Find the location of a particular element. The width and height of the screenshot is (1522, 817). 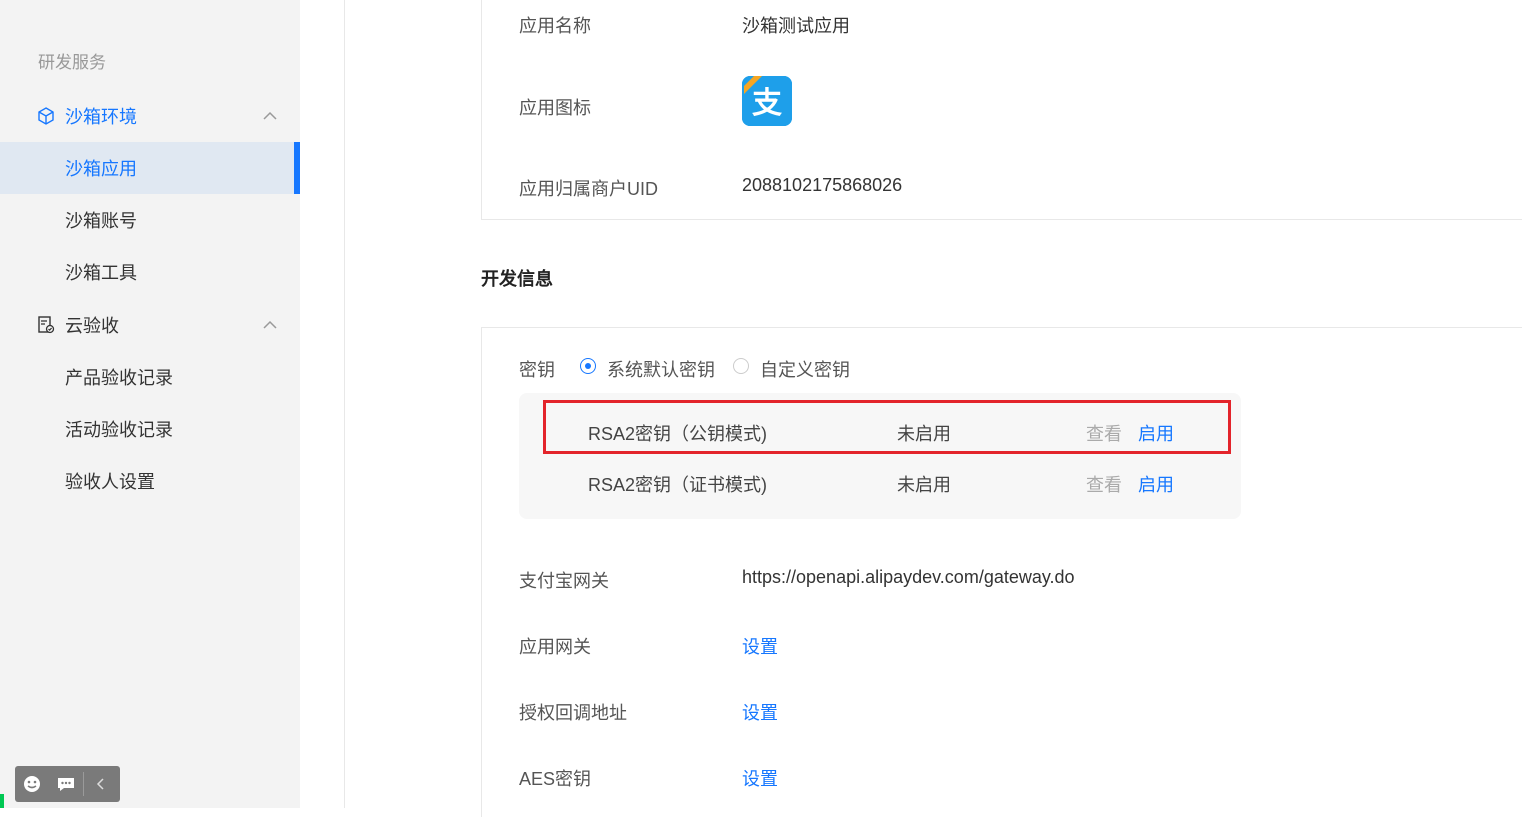

sidebar-group-sandbox: 沙箱环境 is located at coordinates (150, 116).